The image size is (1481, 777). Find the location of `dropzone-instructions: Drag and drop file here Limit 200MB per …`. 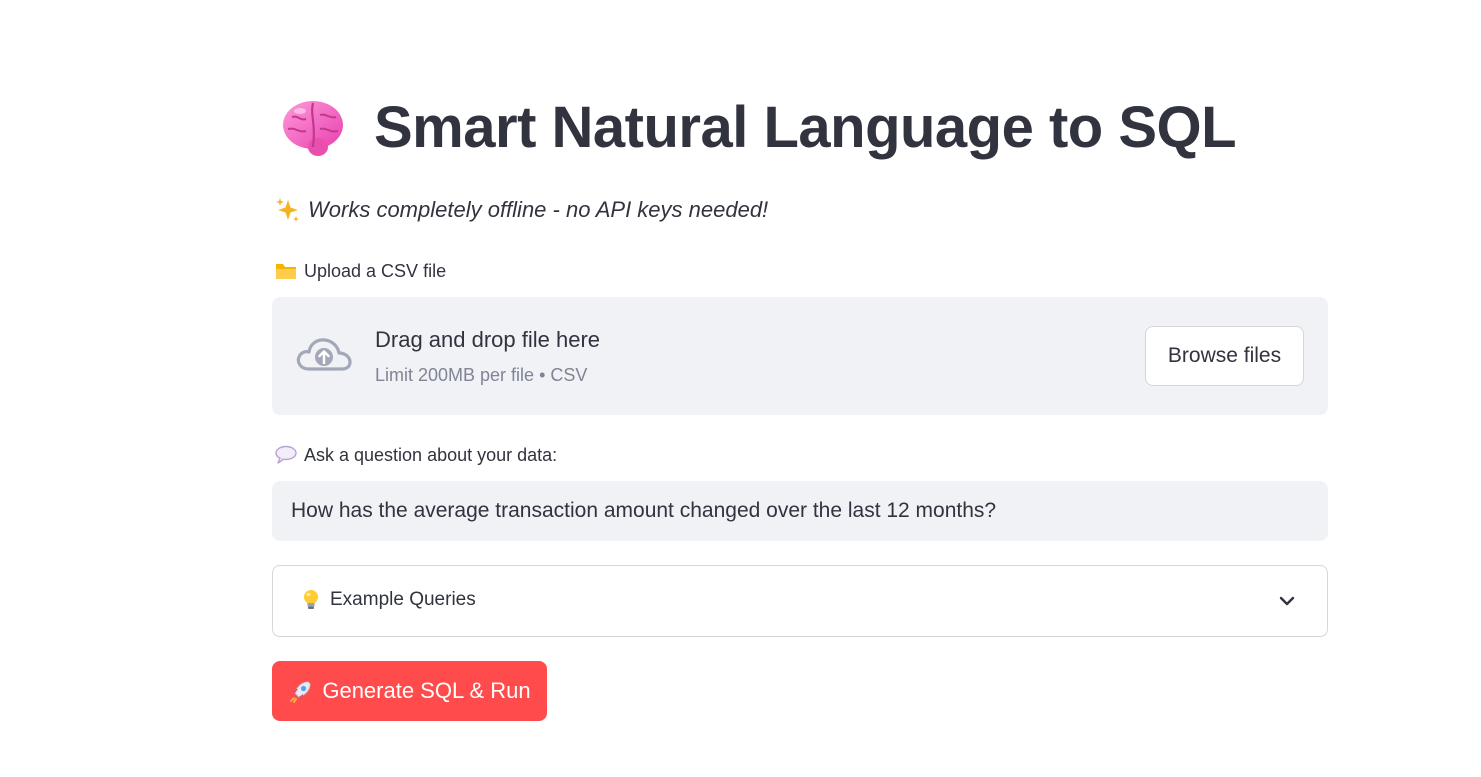

dropzone-instructions: Drag and drop file here Limit 200MB per … is located at coordinates (487, 356).